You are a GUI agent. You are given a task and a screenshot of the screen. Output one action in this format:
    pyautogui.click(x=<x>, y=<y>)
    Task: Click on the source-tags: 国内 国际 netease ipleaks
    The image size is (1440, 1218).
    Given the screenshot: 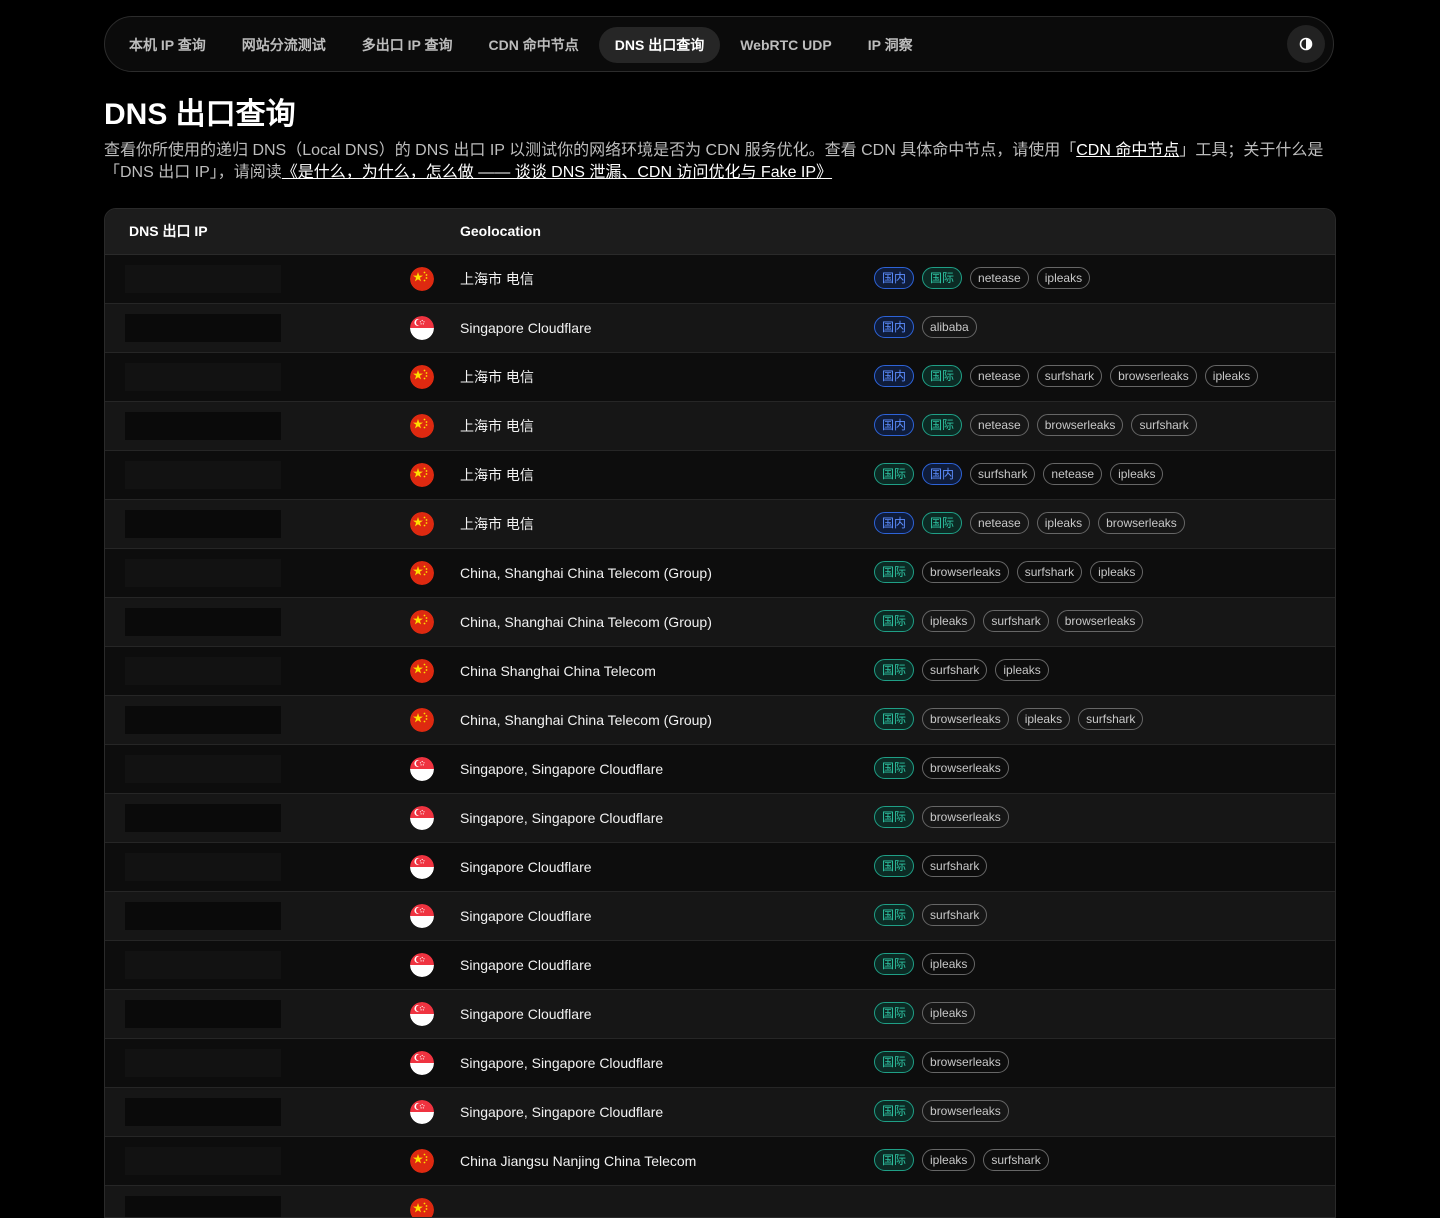 What is the action you would take?
    pyautogui.click(x=986, y=278)
    